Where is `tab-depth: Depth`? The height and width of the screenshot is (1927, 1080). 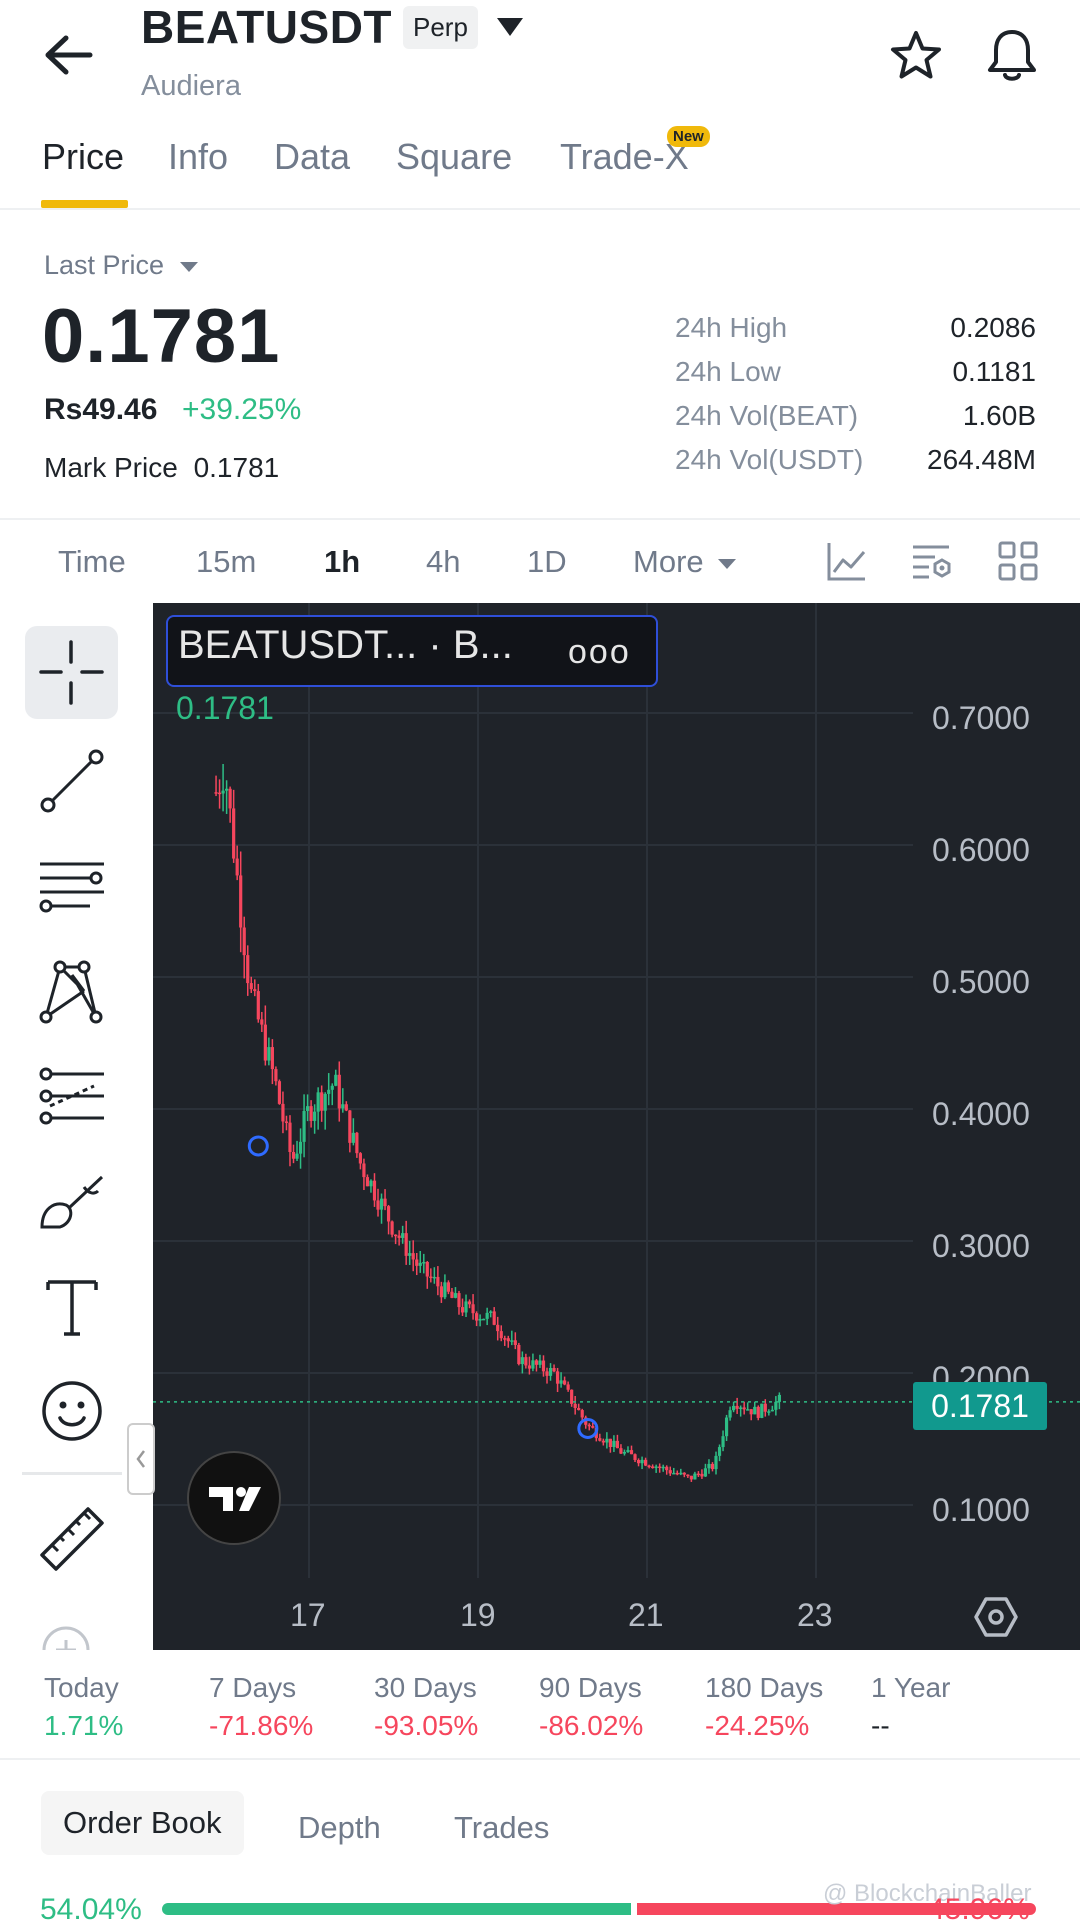
tab-depth: Depth is located at coordinates (339, 1828).